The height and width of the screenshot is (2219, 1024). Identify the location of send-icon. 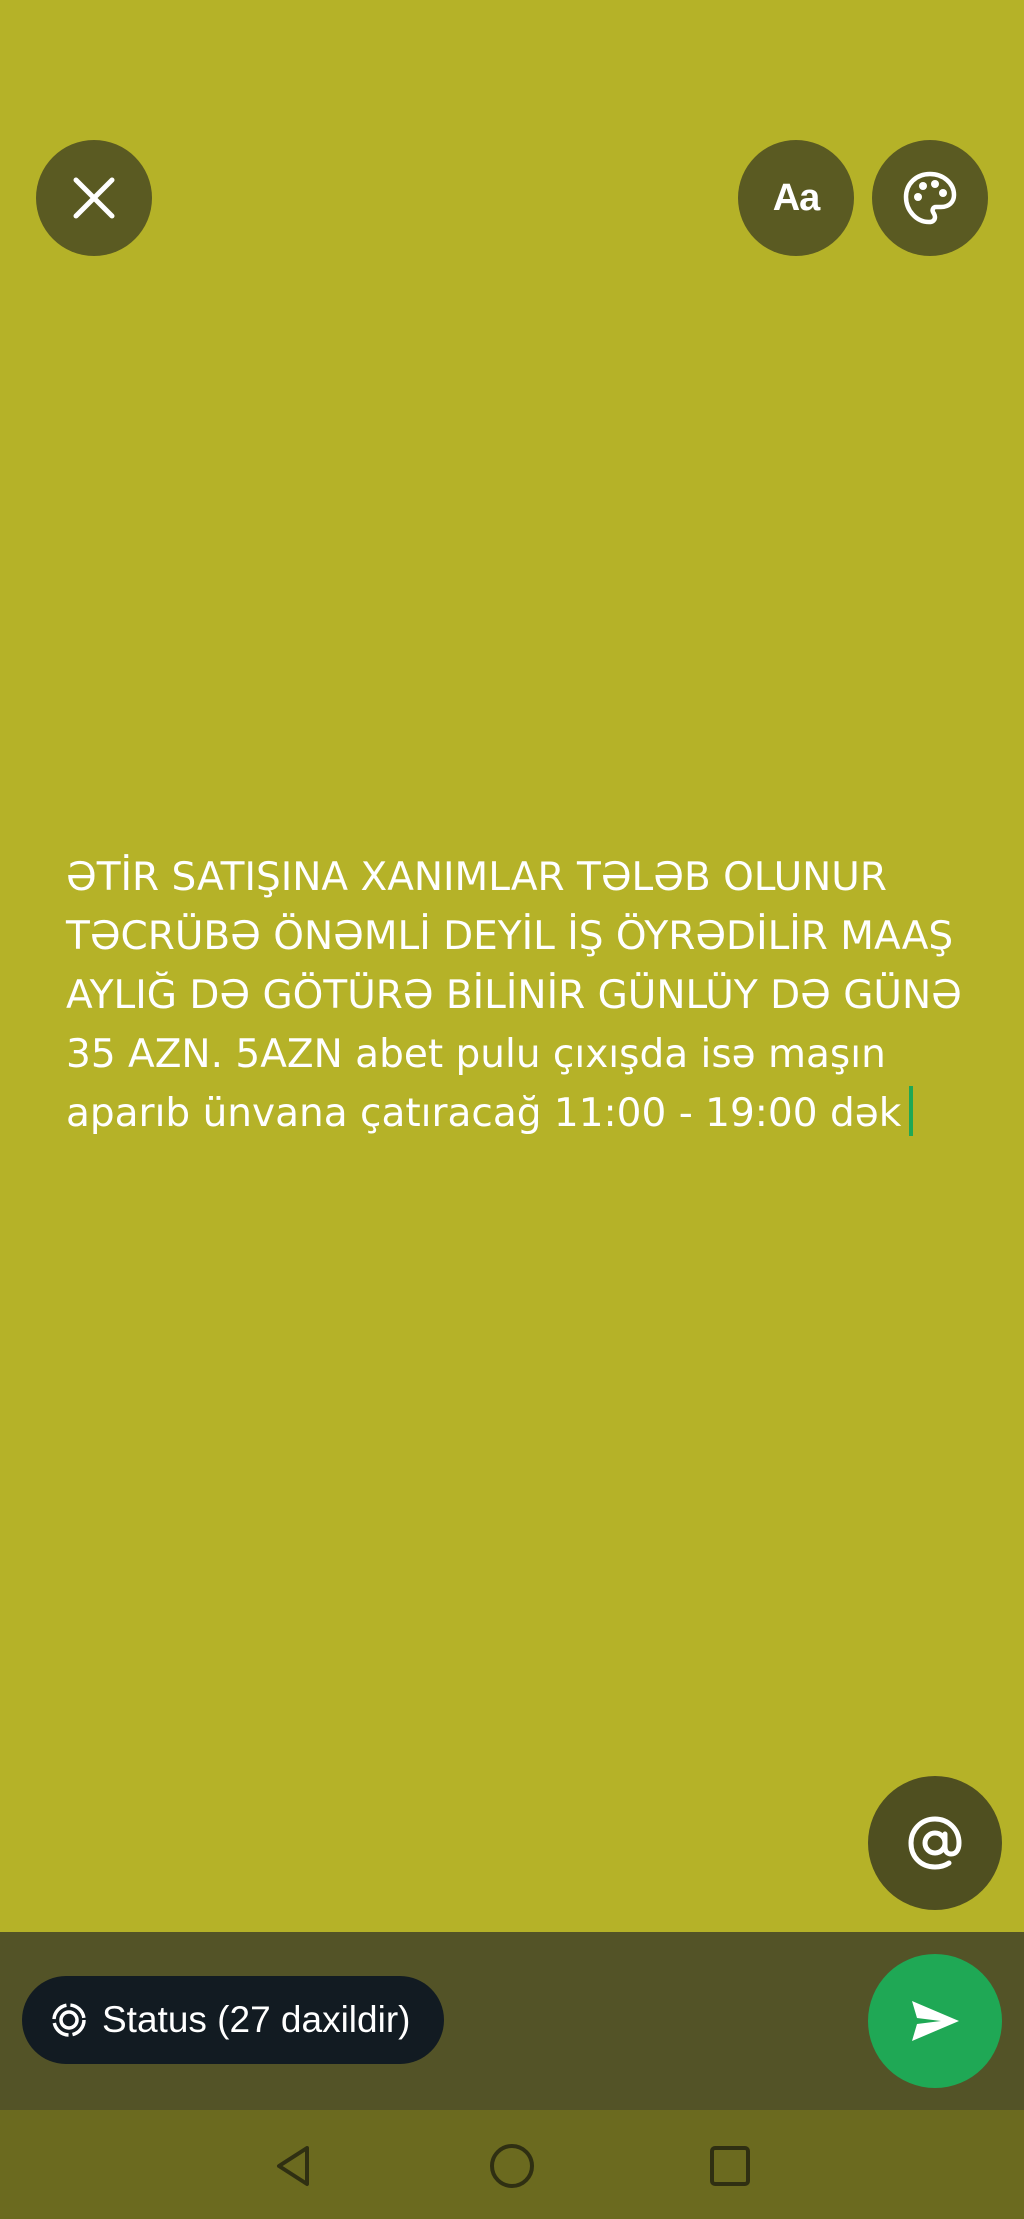
(935, 2021).